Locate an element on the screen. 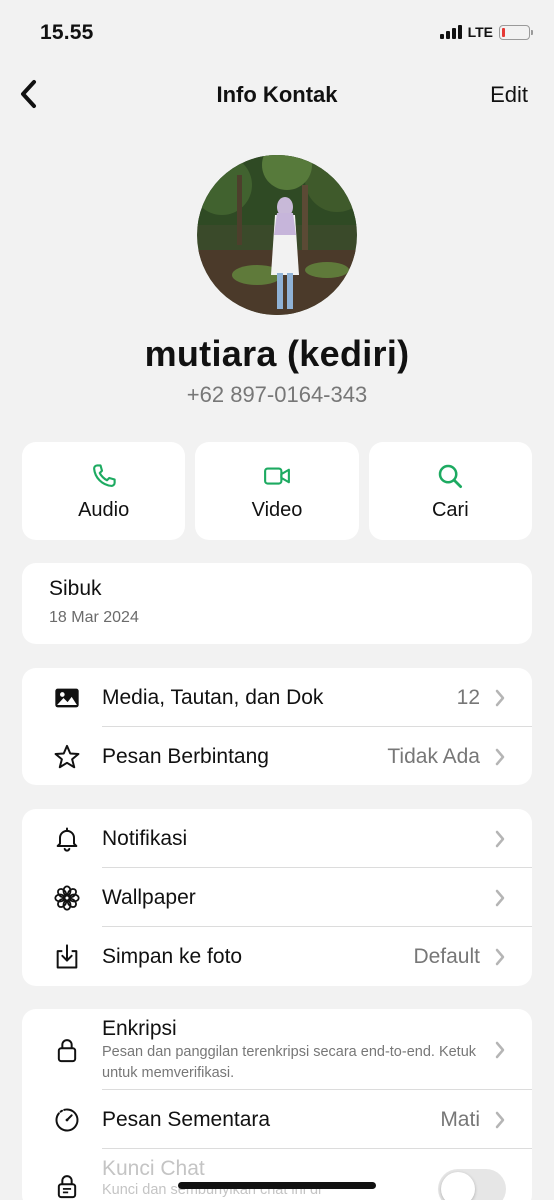 The image size is (554, 1200). search-icon is located at coordinates (451, 476).